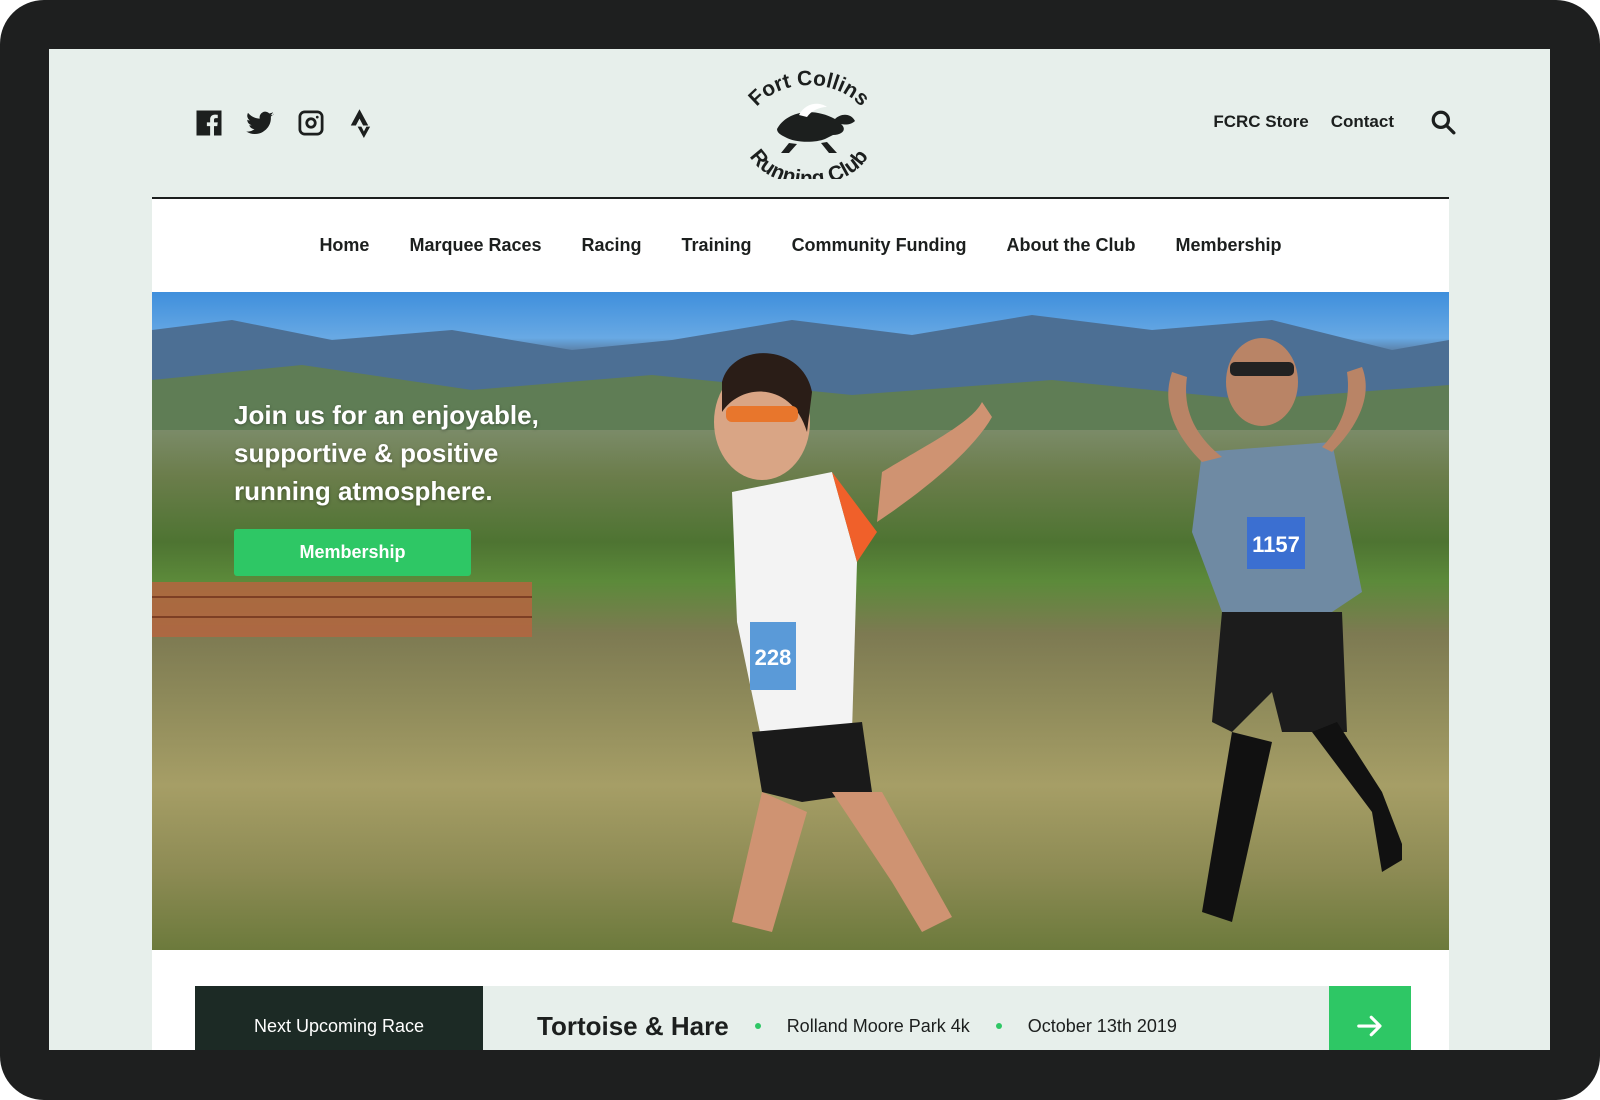 Image resolution: width=1600 pixels, height=1100 pixels. I want to click on nav-home: Home, so click(344, 245).